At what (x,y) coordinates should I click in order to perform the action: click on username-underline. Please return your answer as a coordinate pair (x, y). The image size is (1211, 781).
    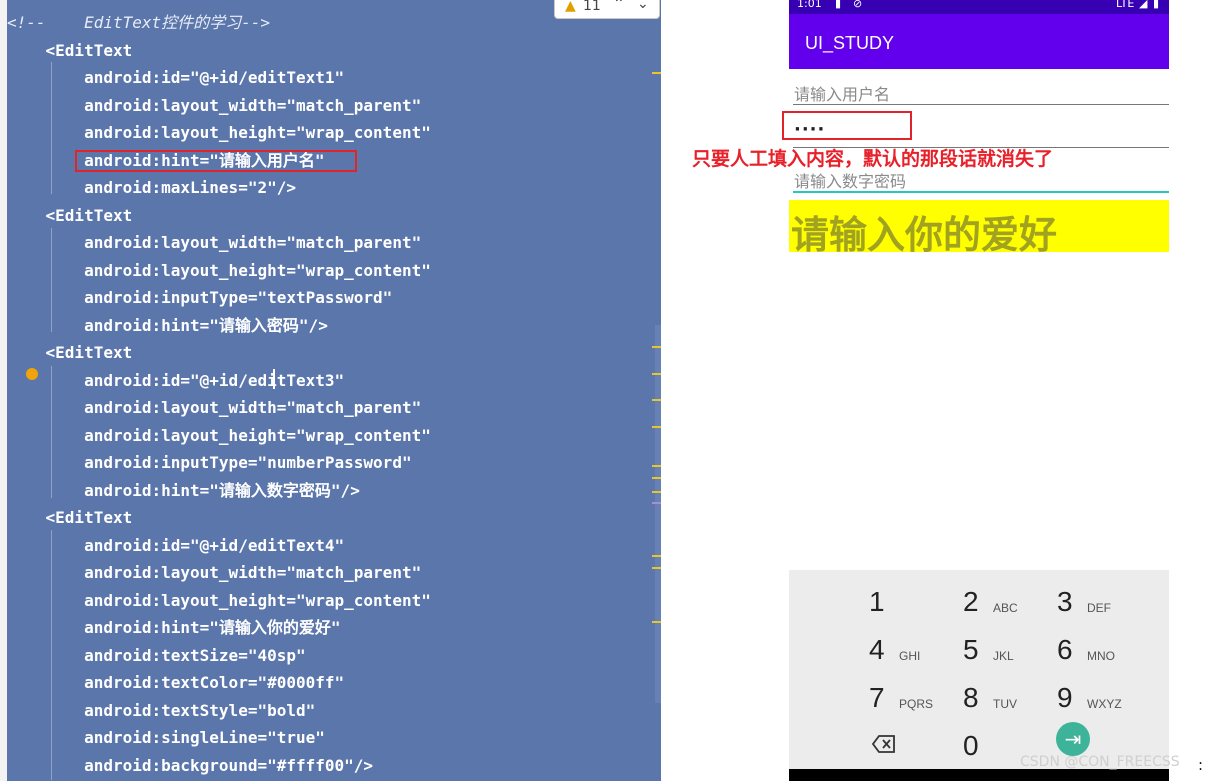
    Looking at the image, I should click on (981, 104).